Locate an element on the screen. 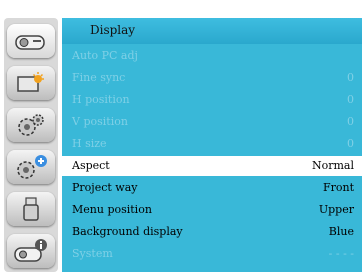 The height and width of the screenshot is (278, 364). menu-header: Display is located at coordinates (212, 31).